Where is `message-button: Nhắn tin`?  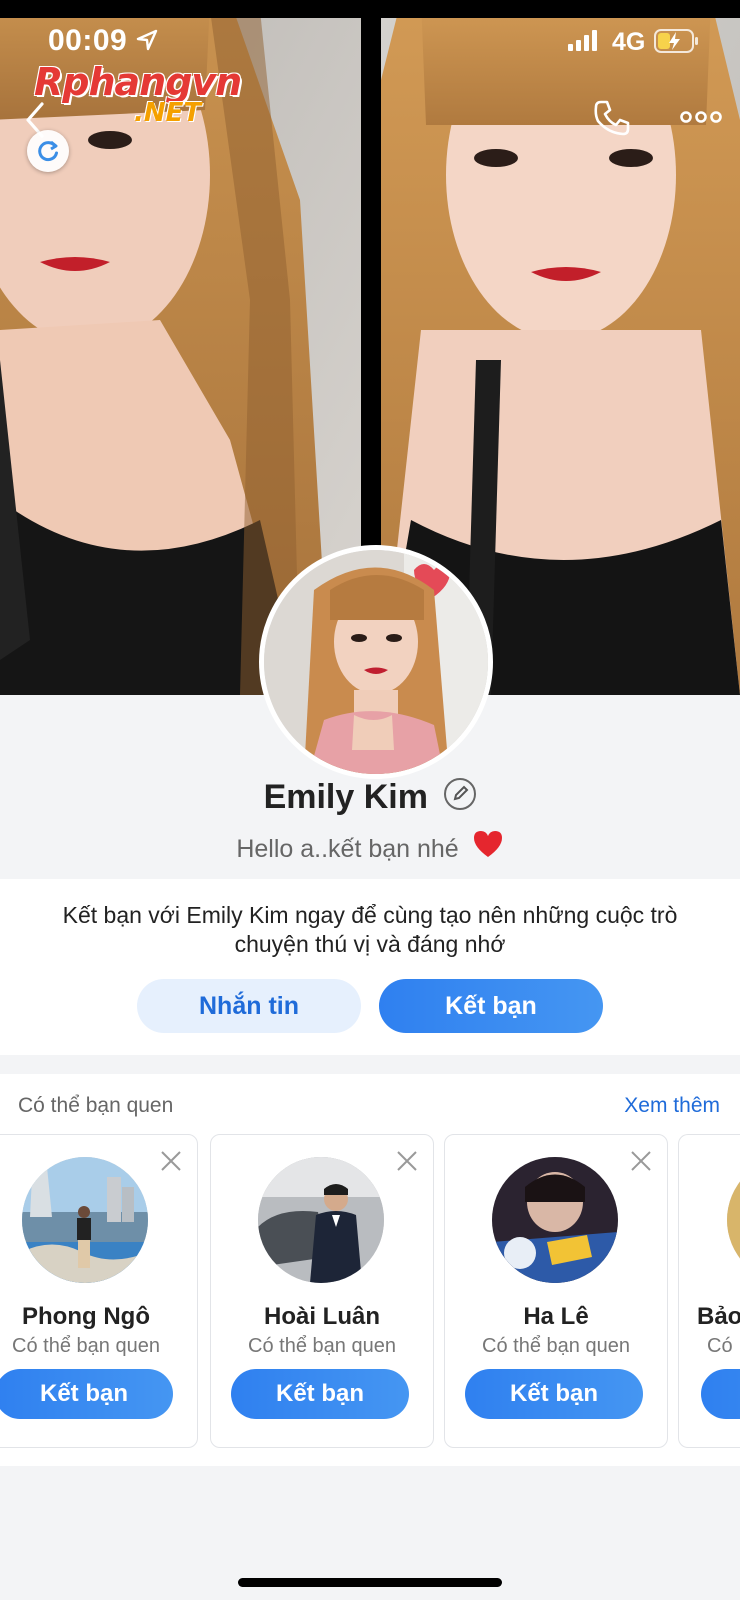
message-button: Nhắn tin is located at coordinates (249, 1006).